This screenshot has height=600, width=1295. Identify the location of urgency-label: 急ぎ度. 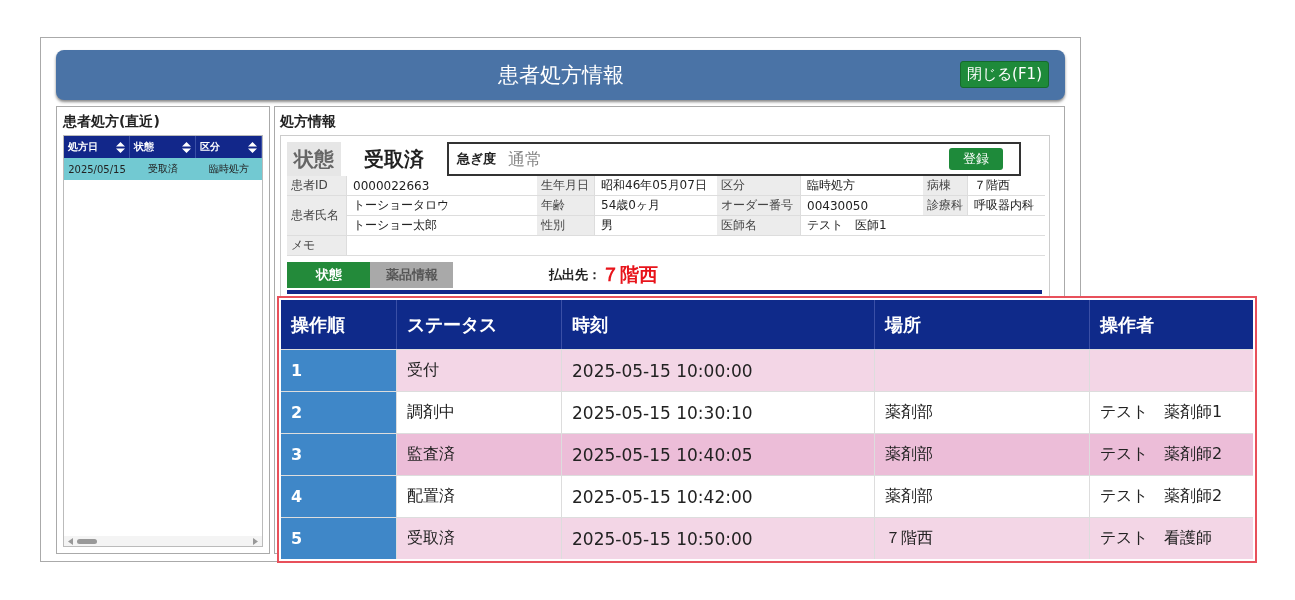
(476, 159).